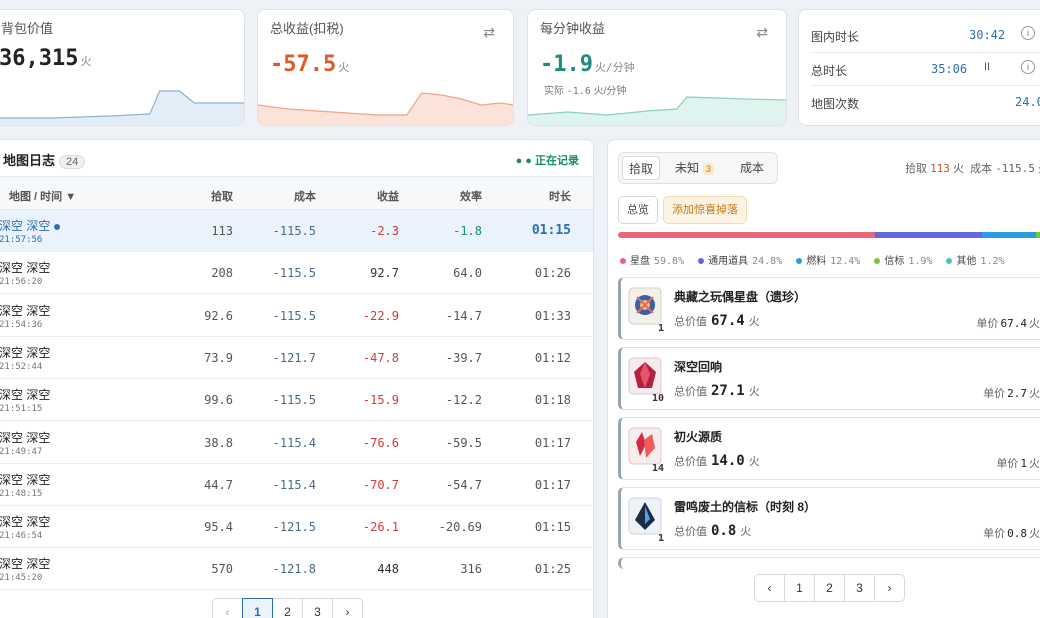 The width and height of the screenshot is (1040, 618). Describe the element at coordinates (829, 308) in the screenshot. I see `drop-item-card: 1 典藏之玩偶星盘（遗珍） 总价值 67.4 火 单价 67.4 火` at that location.